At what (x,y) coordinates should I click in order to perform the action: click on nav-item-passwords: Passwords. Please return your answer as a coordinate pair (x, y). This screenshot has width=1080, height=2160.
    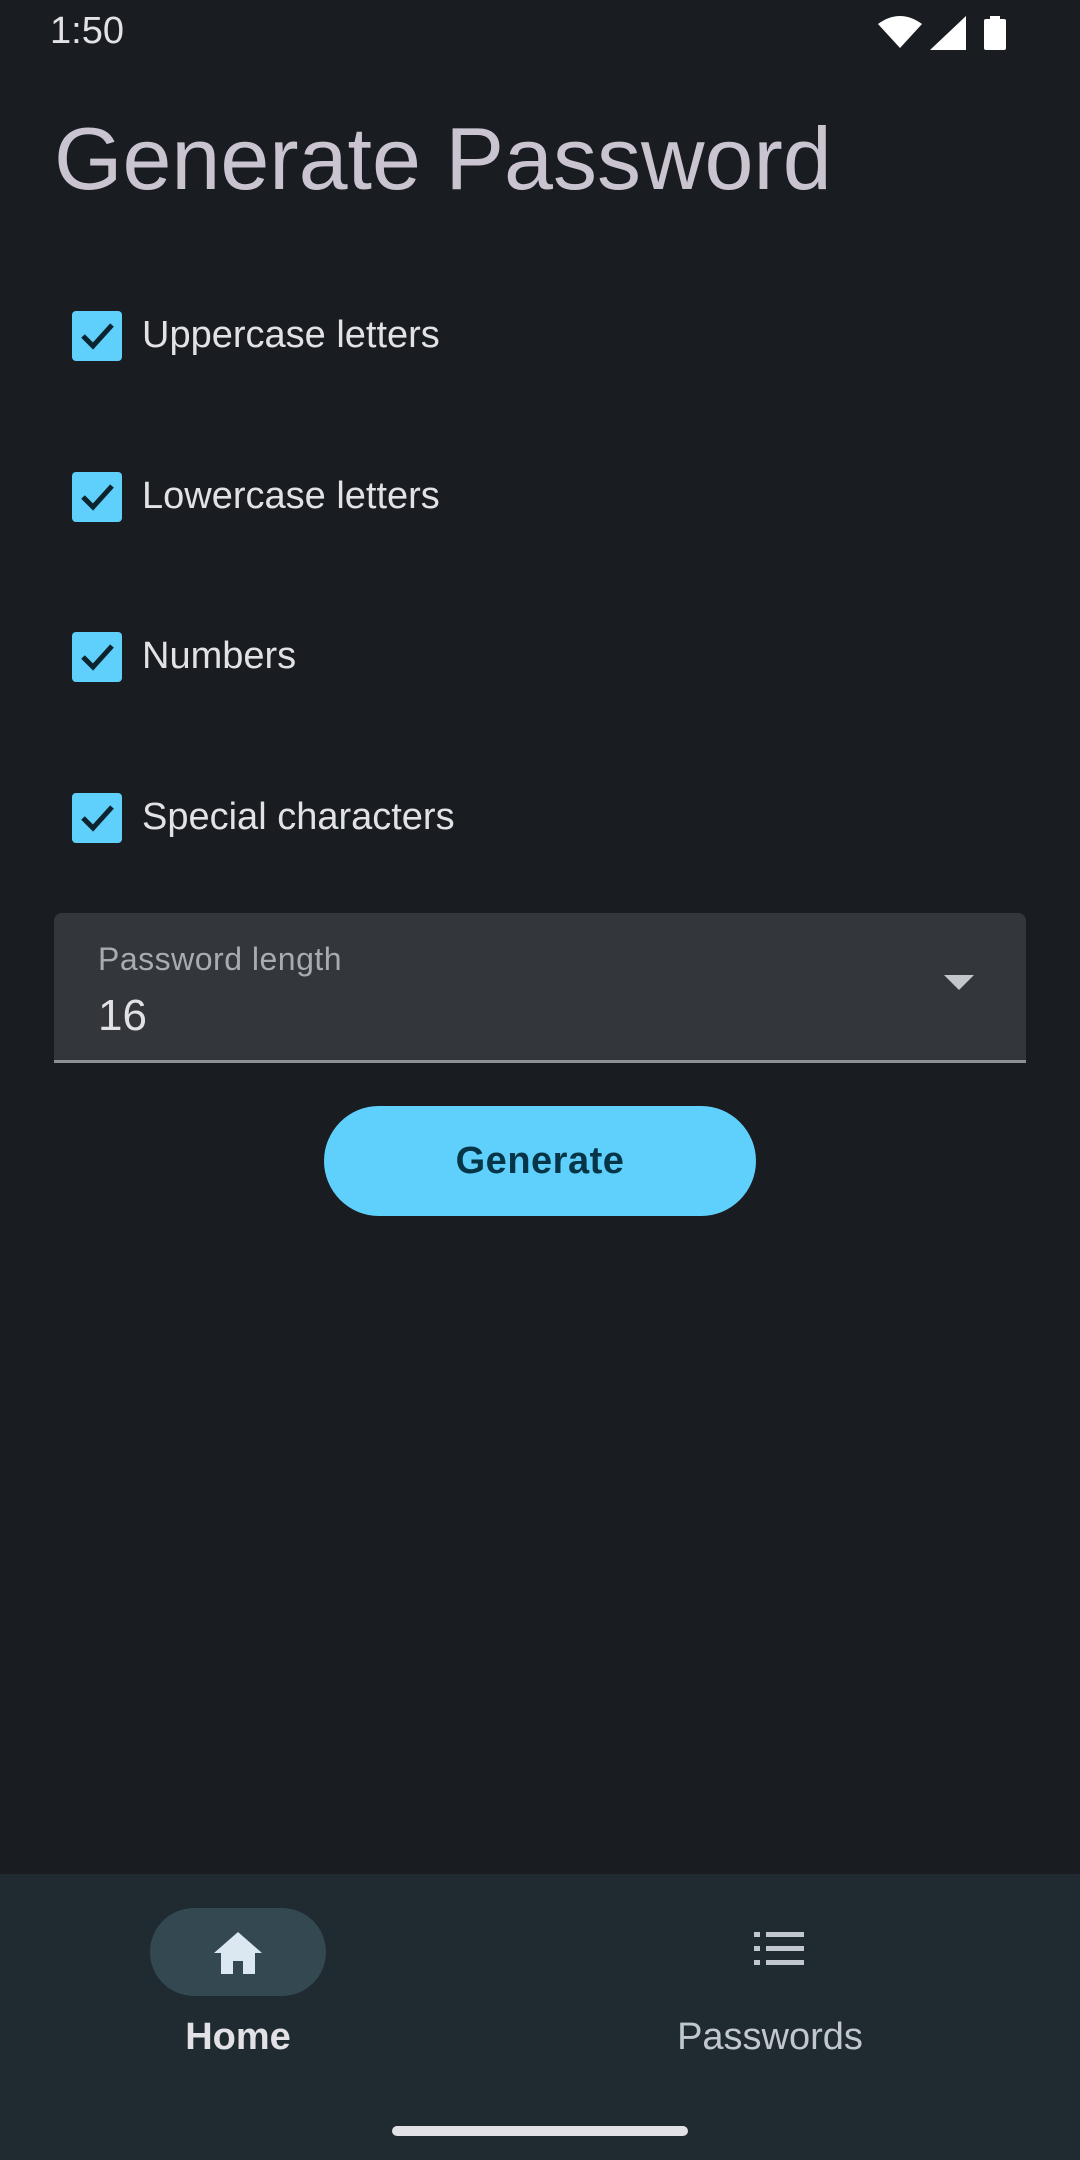
    Looking at the image, I should click on (810, 1984).